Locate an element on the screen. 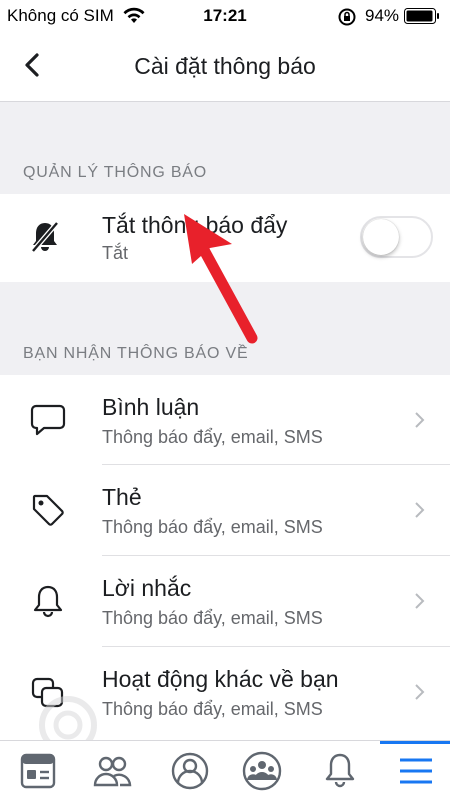 This screenshot has height=799, width=450. tag-icon is located at coordinates (48, 510).